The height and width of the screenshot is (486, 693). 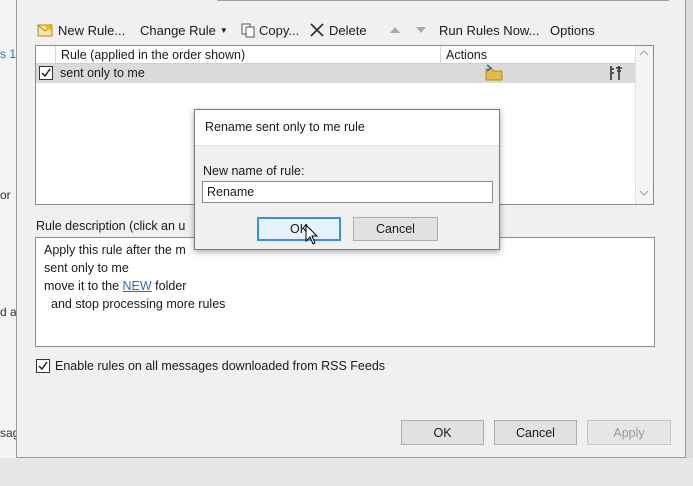 What do you see at coordinates (317, 30) in the screenshot?
I see `close-icon` at bounding box center [317, 30].